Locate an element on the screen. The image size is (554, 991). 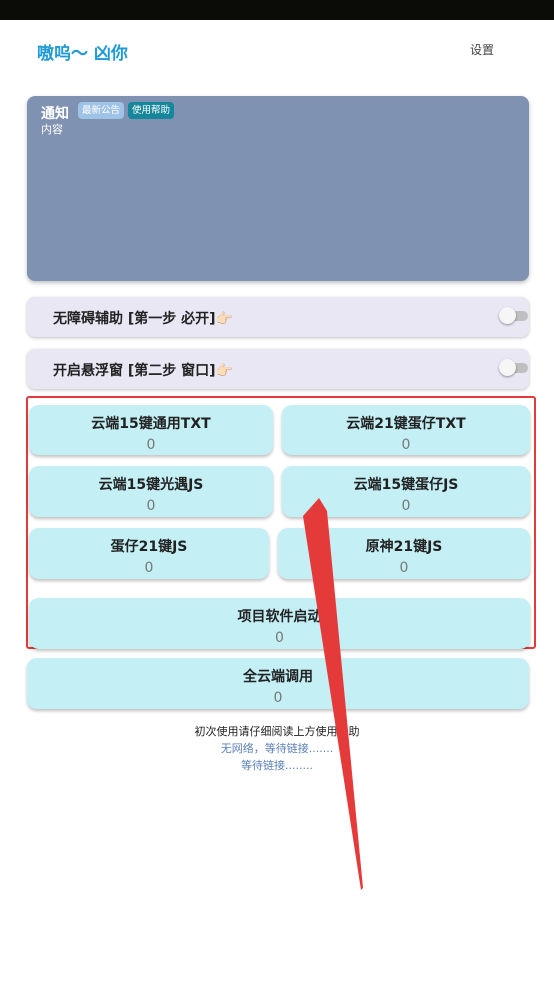
annotation-arrow-shape is located at coordinates (333, 694).